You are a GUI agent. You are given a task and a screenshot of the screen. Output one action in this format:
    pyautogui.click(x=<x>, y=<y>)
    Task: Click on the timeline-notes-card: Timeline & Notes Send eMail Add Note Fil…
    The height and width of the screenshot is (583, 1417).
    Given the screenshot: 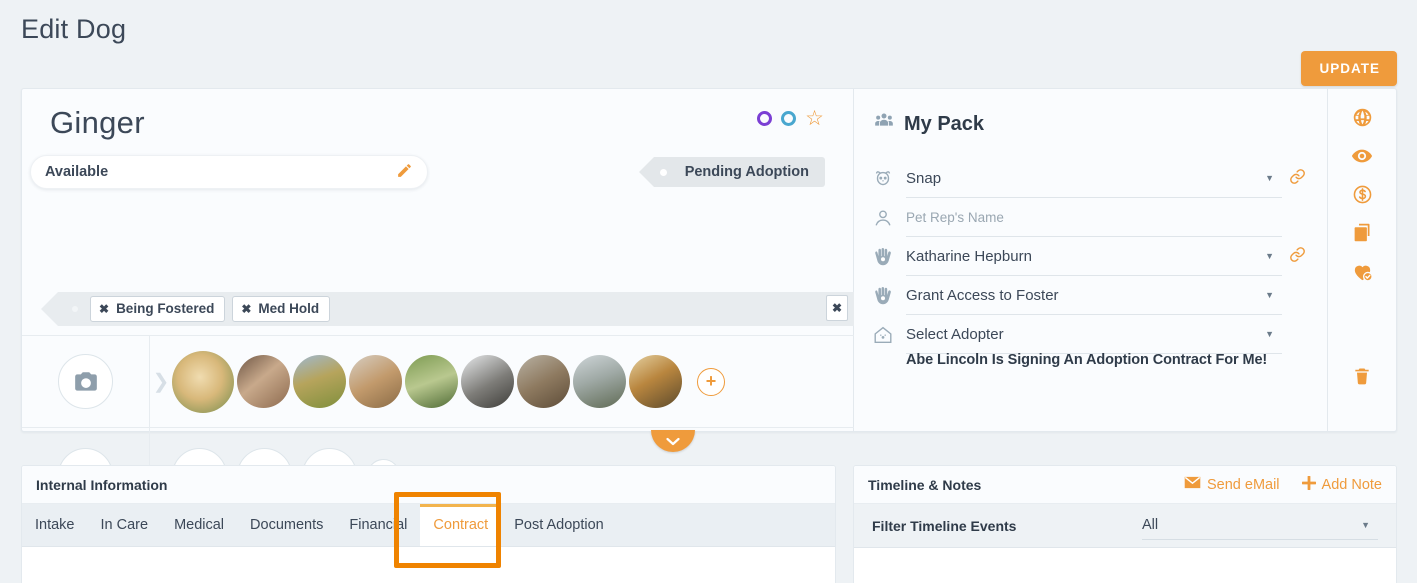 What is the action you would take?
    pyautogui.click(x=1125, y=524)
    